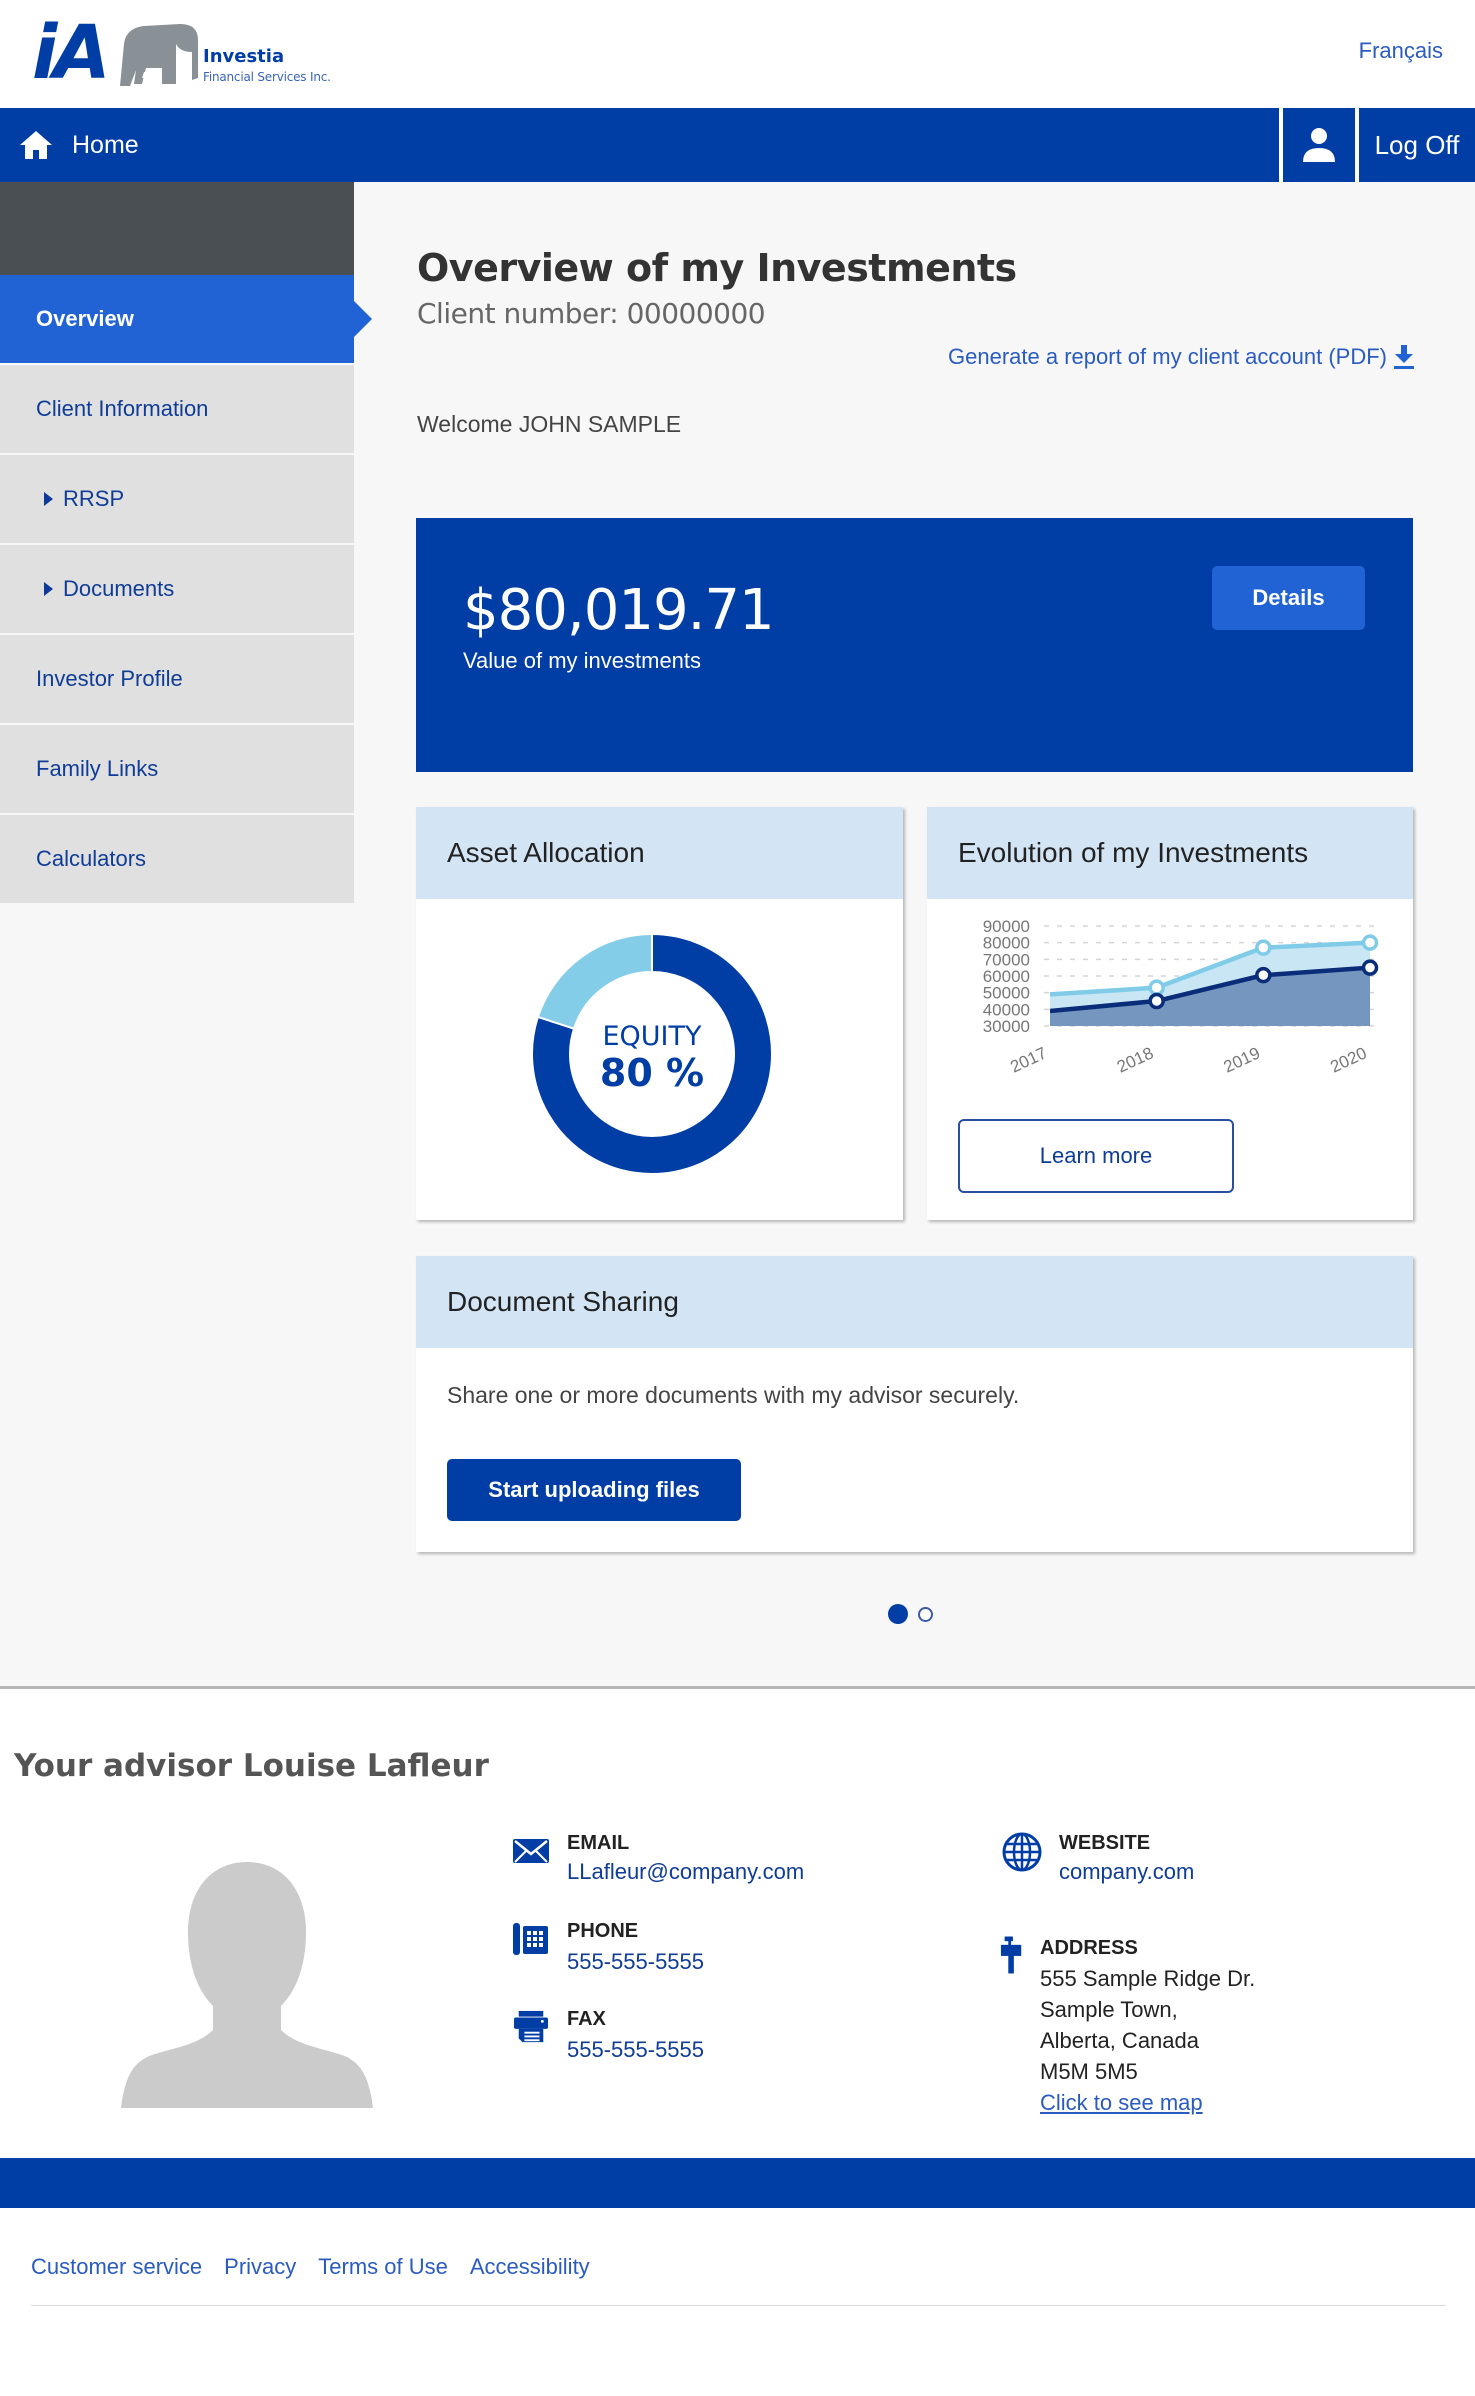  I want to click on phone-label: PHONE, so click(603, 1931).